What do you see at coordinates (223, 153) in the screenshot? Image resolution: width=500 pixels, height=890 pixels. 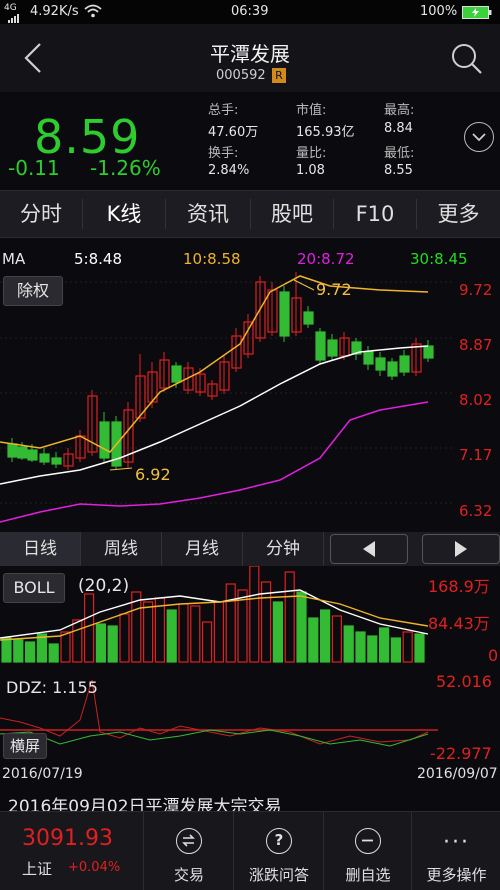 I see `stat-label-turnover: 换手:` at bounding box center [223, 153].